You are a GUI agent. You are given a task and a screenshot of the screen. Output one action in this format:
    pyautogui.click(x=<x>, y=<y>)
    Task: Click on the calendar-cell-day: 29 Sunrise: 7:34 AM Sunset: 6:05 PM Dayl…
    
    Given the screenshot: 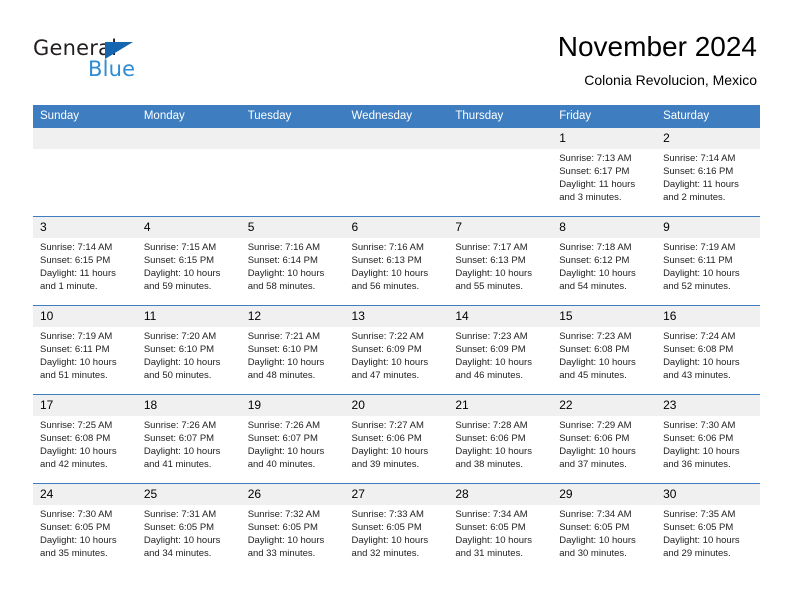 What is the action you would take?
    pyautogui.click(x=604, y=528)
    